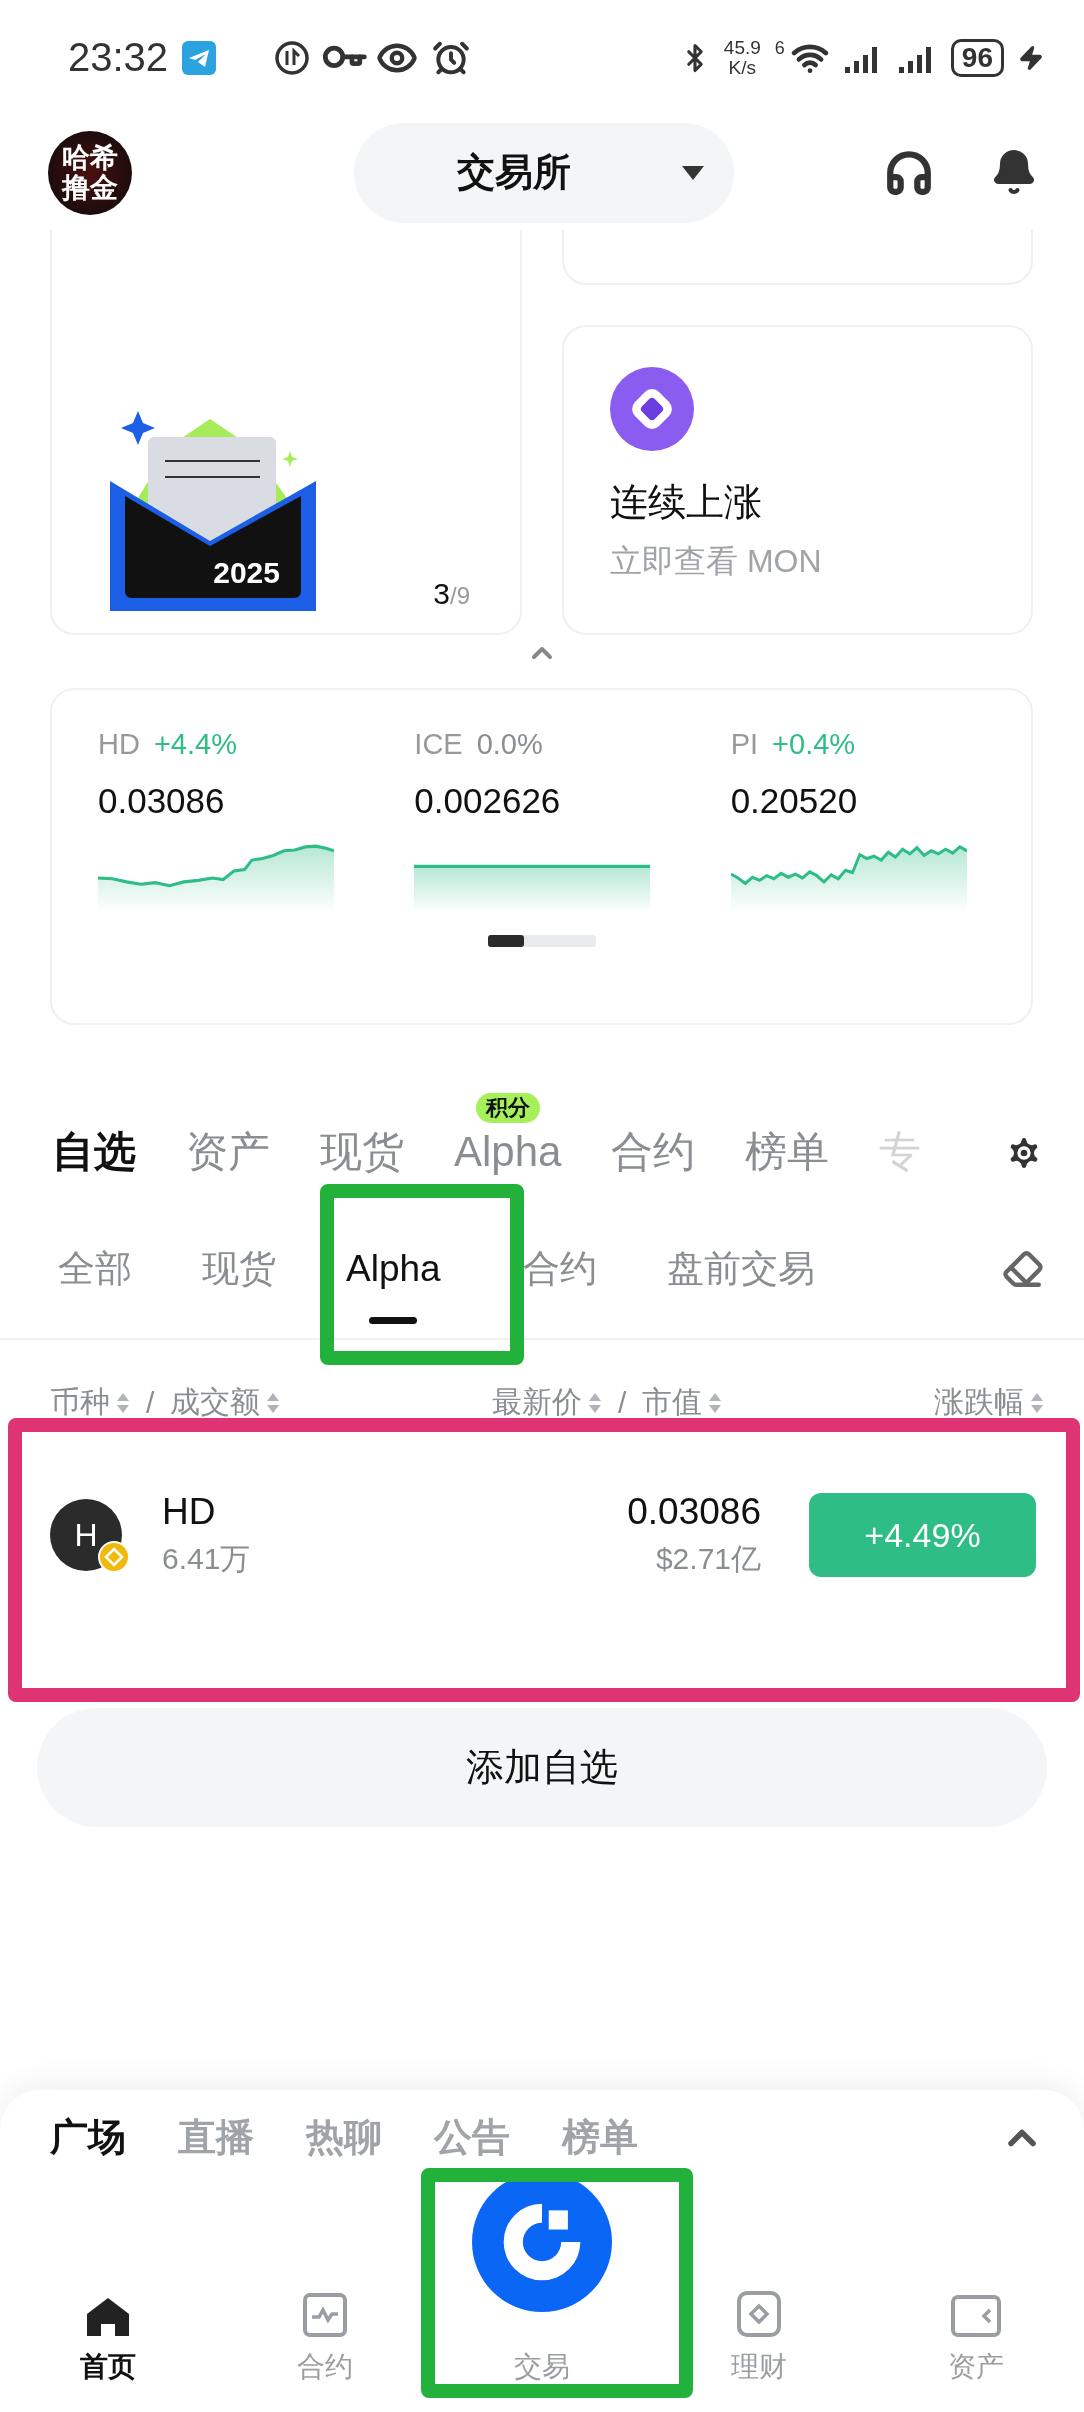  What do you see at coordinates (228, 1152) in the screenshot?
I see `category-tab: 资产` at bounding box center [228, 1152].